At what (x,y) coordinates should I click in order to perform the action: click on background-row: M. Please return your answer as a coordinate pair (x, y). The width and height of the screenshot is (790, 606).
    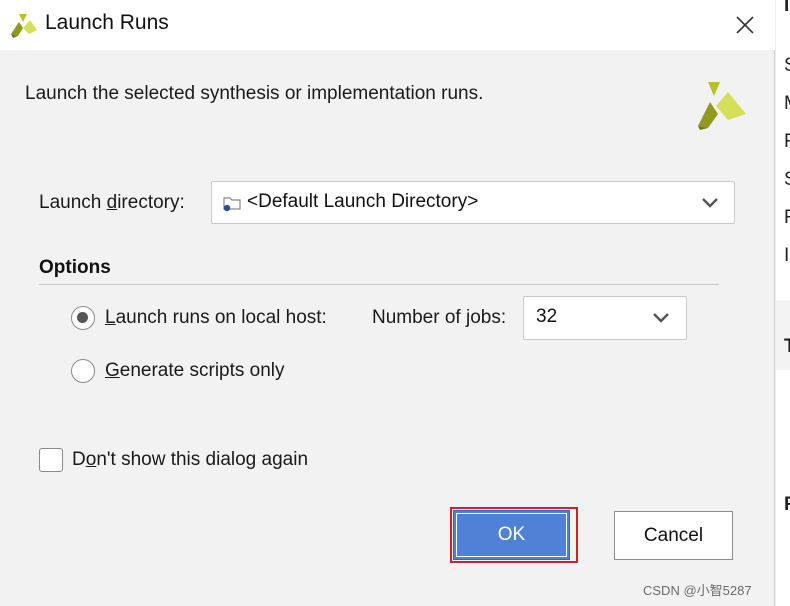
    Looking at the image, I should click on (787, 104).